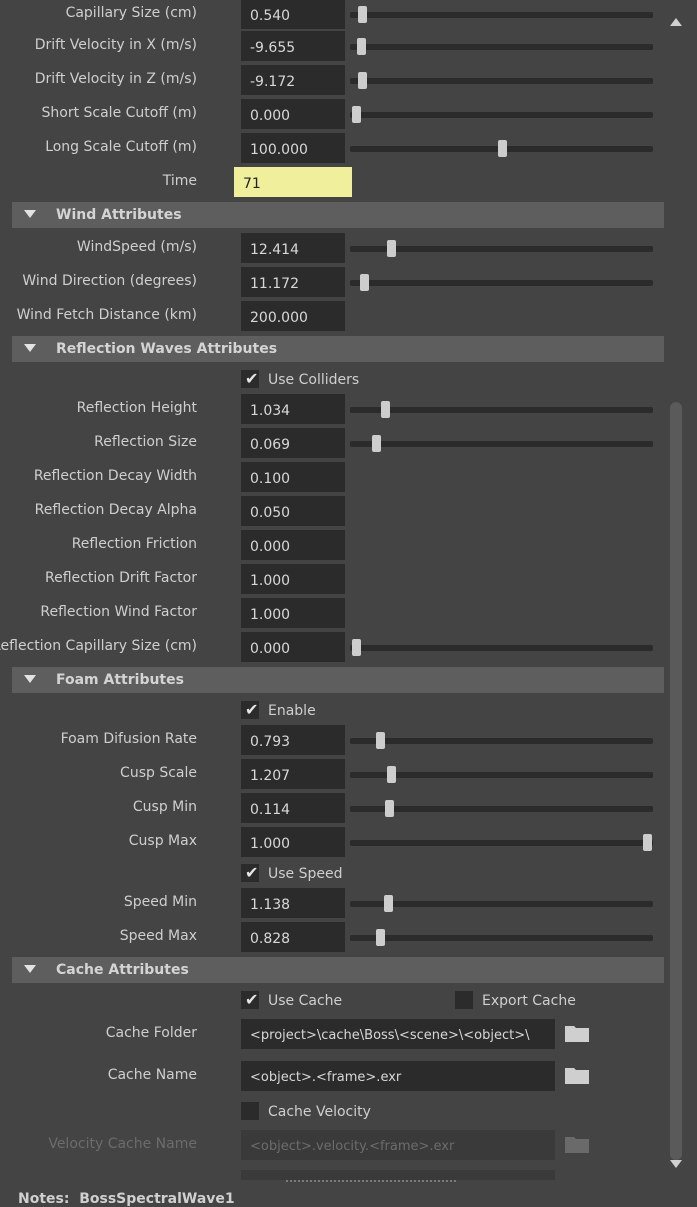 This screenshot has height=1207, width=697. What do you see at coordinates (293, 316) in the screenshot?
I see `wind-fetch-field: 200.000` at bounding box center [293, 316].